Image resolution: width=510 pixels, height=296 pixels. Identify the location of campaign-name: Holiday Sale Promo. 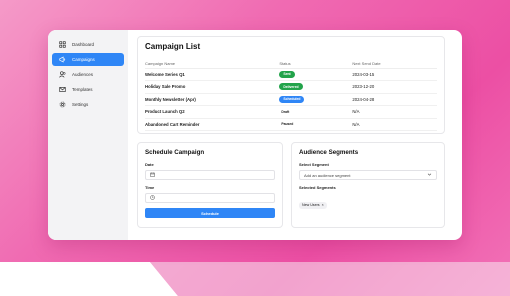
(212, 87).